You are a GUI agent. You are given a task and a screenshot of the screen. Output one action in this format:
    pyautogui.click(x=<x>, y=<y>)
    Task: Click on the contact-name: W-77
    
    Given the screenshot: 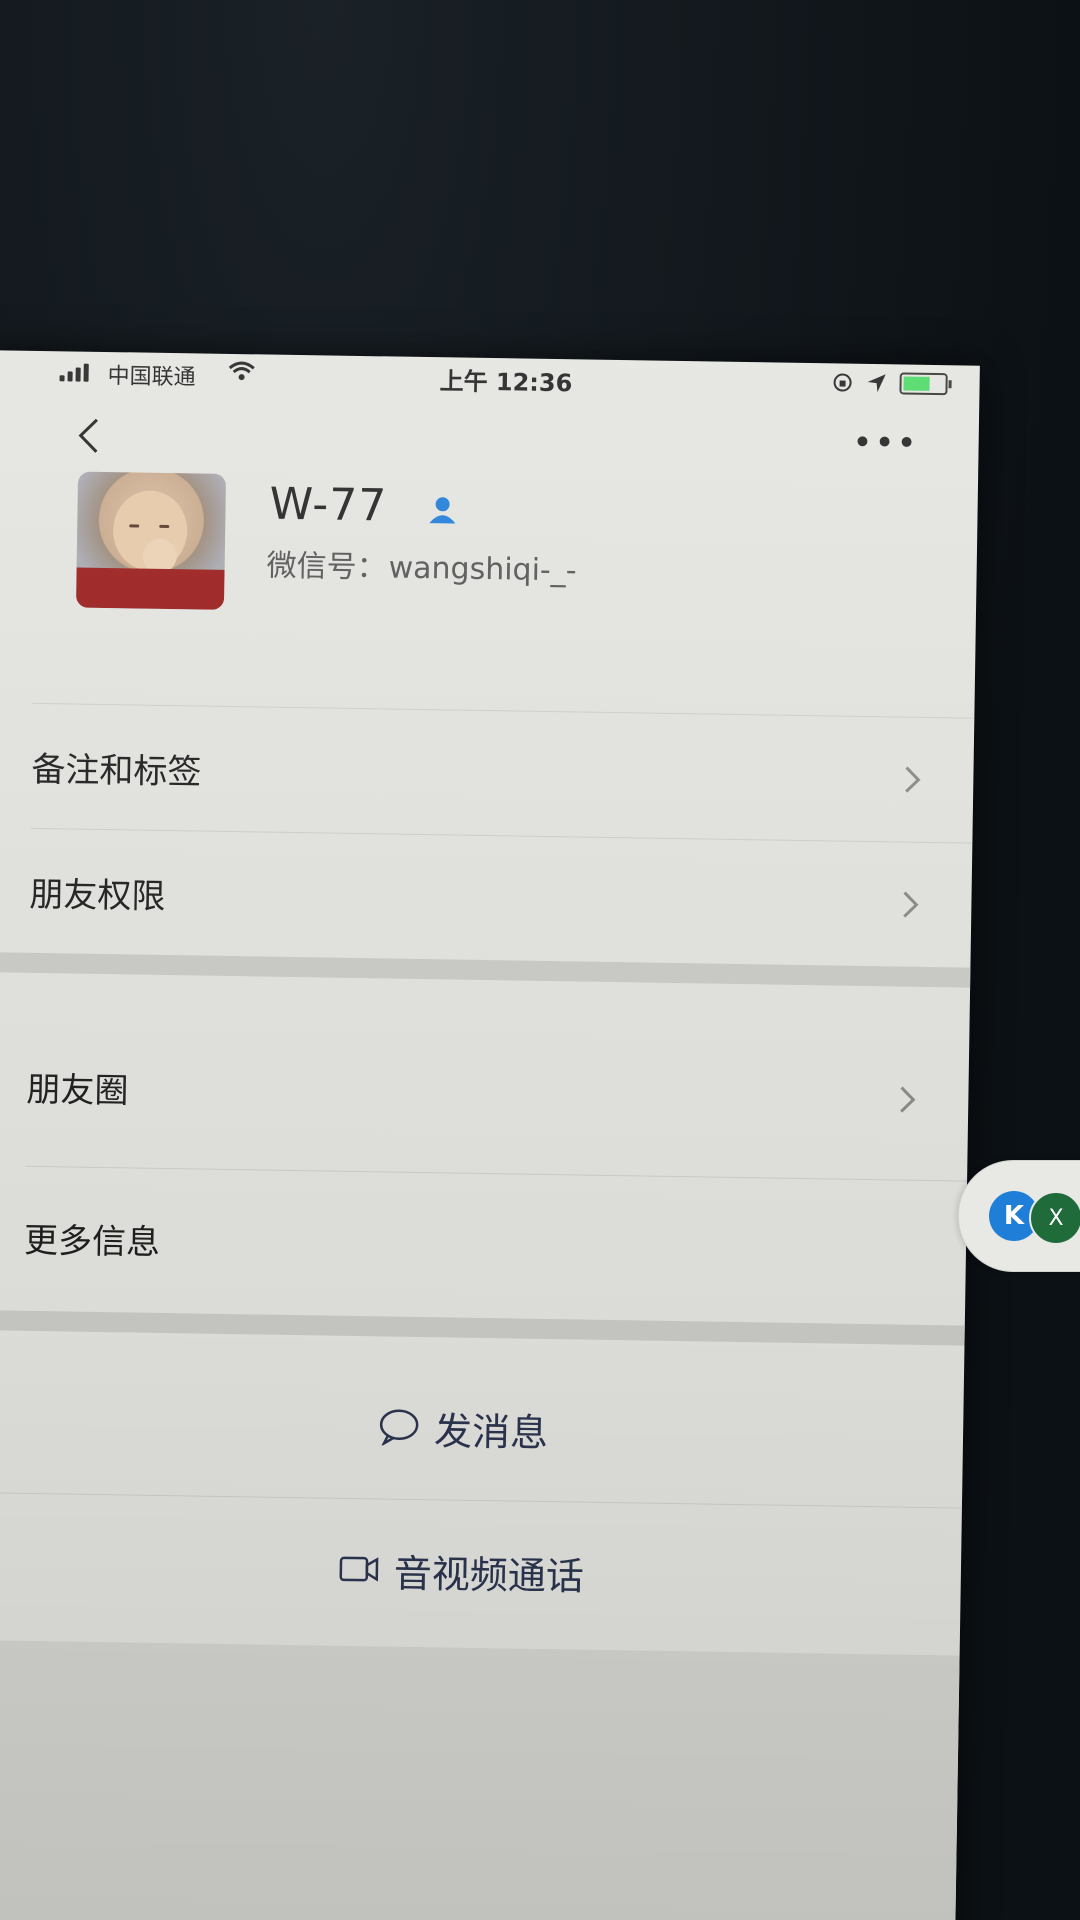 What is the action you would take?
    pyautogui.click(x=328, y=505)
    